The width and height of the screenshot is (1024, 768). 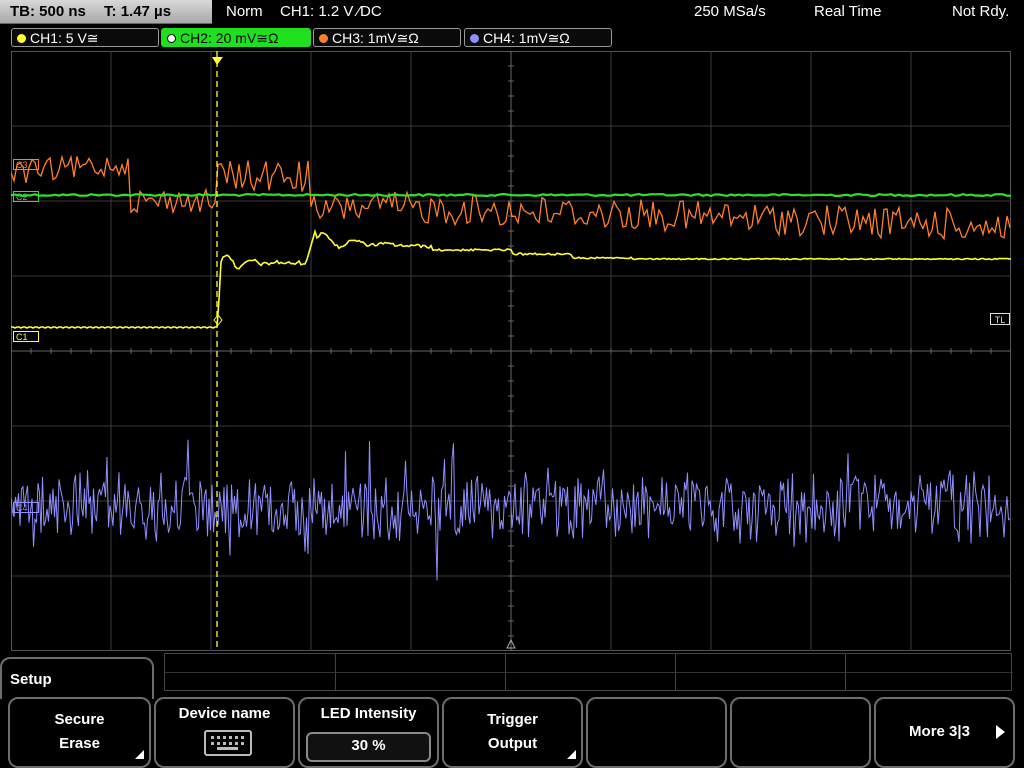 I want to click on trigger-mode: Norm, so click(x=244, y=11).